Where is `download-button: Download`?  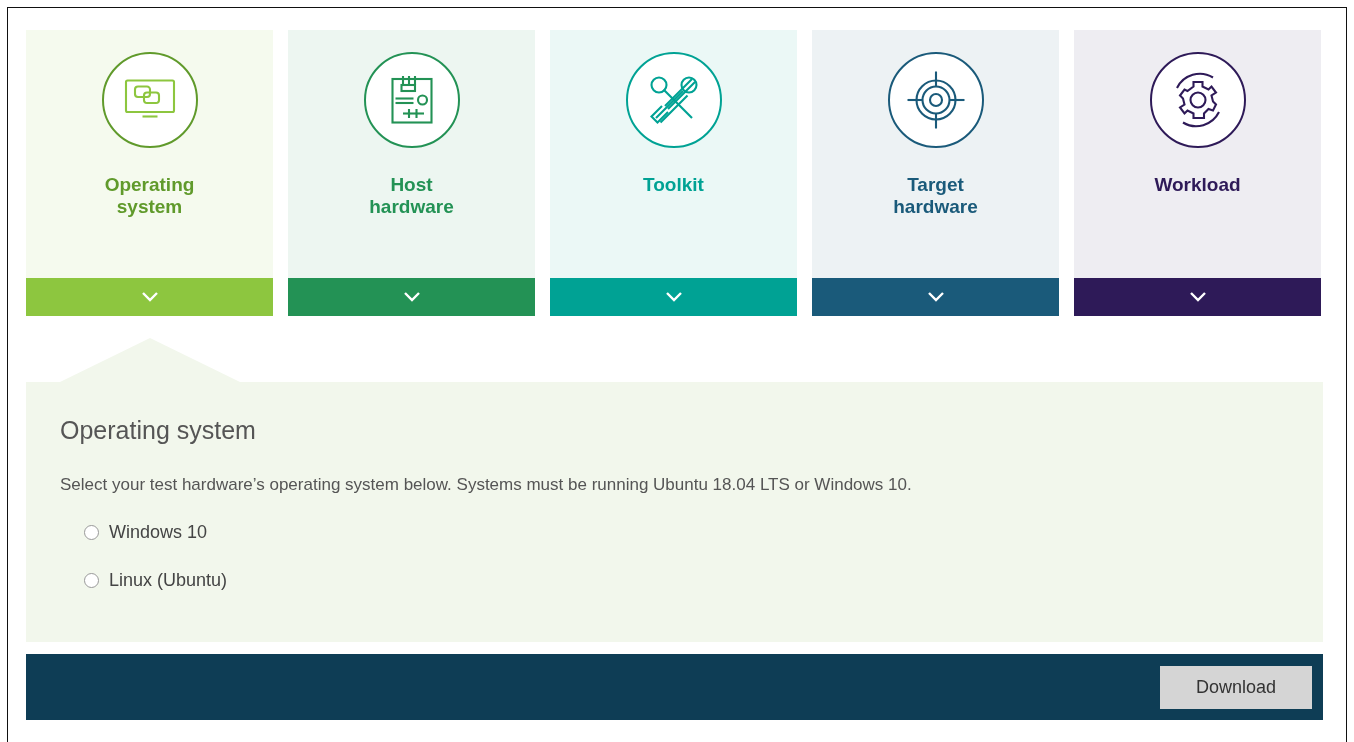
download-button: Download is located at coordinates (1236, 687).